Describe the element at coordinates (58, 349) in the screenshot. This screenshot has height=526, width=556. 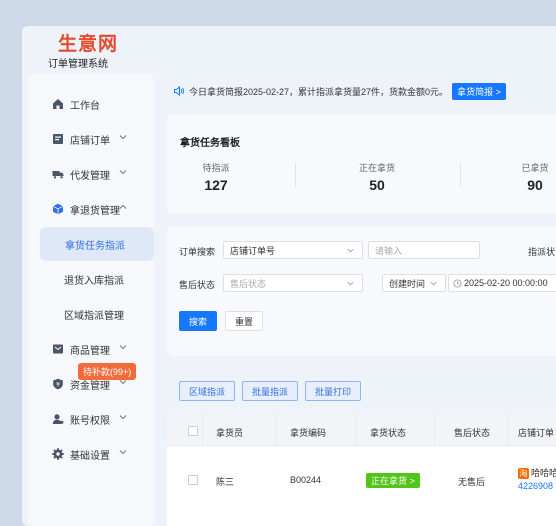
I see `goods-icon` at that location.